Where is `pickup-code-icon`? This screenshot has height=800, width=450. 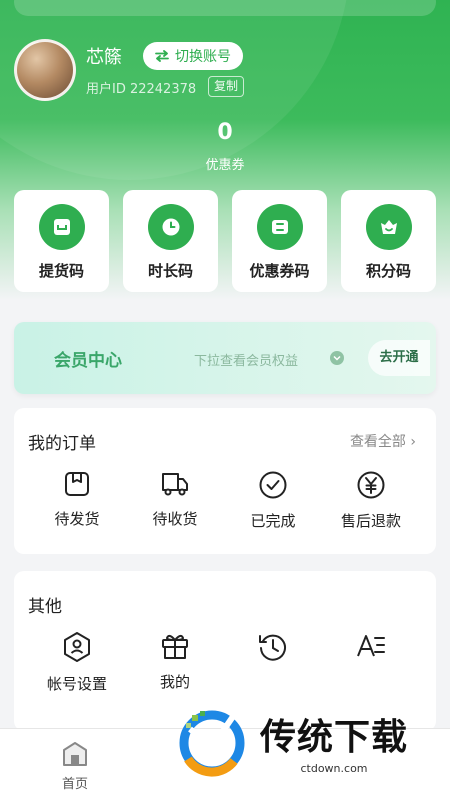 pickup-code-icon is located at coordinates (61, 227).